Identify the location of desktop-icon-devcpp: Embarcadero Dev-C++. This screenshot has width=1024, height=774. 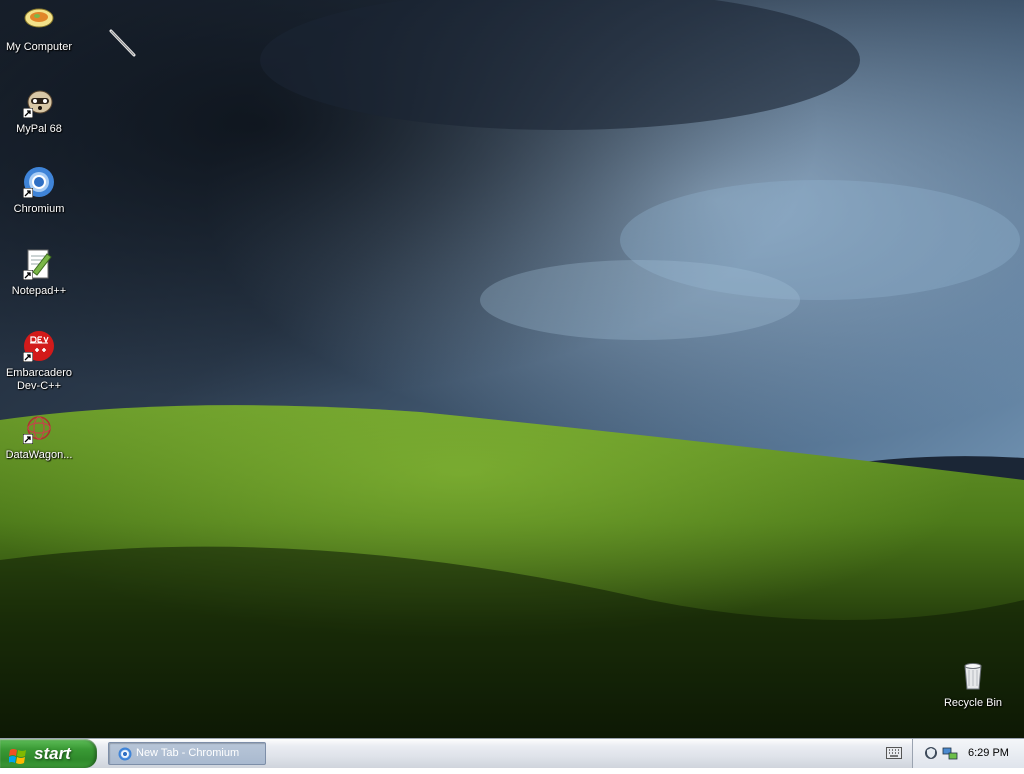
(39, 361).